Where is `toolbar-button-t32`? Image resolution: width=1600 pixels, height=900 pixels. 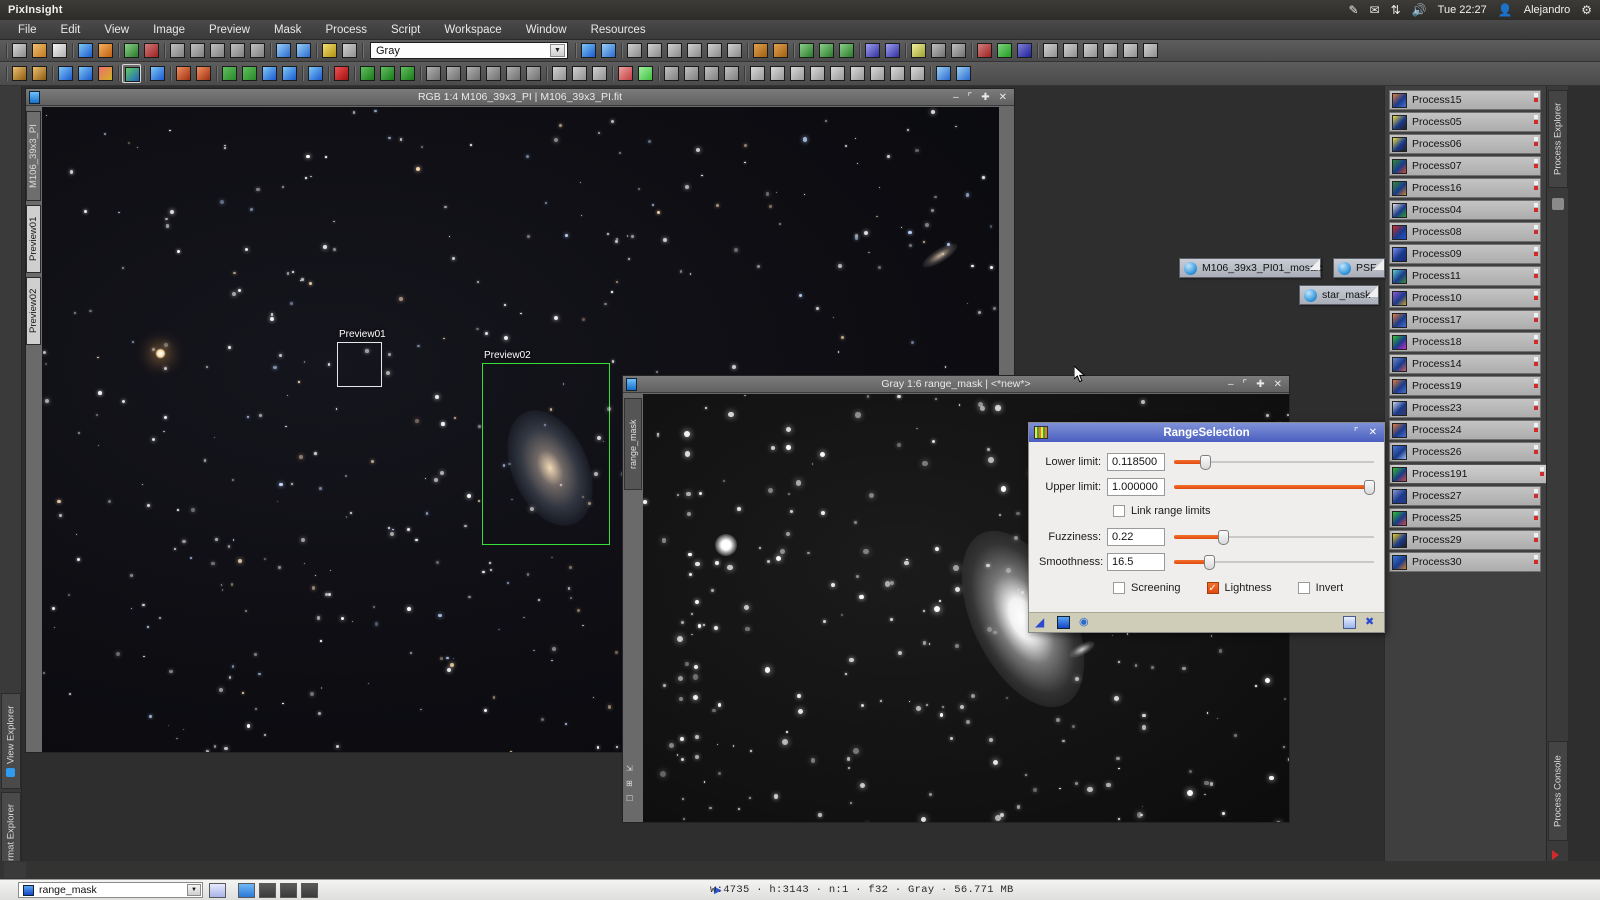 toolbar-button-t32 is located at coordinates (1110, 50).